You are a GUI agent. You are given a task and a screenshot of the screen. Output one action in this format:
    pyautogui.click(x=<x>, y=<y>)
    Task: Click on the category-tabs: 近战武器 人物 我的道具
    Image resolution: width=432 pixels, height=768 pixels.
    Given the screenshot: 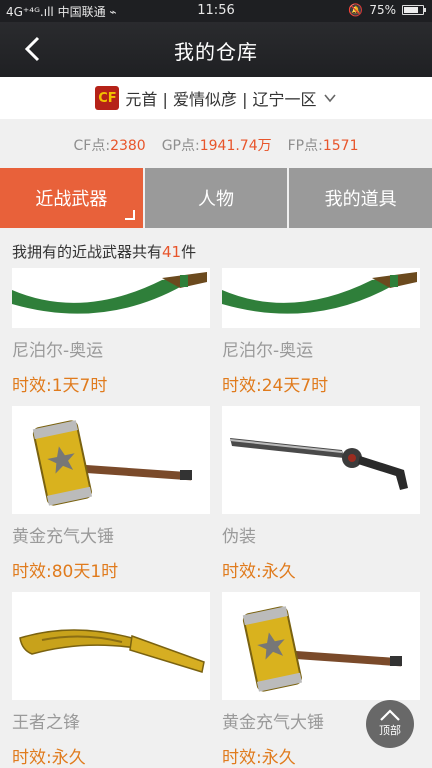 What is the action you would take?
    pyautogui.click(x=216, y=198)
    